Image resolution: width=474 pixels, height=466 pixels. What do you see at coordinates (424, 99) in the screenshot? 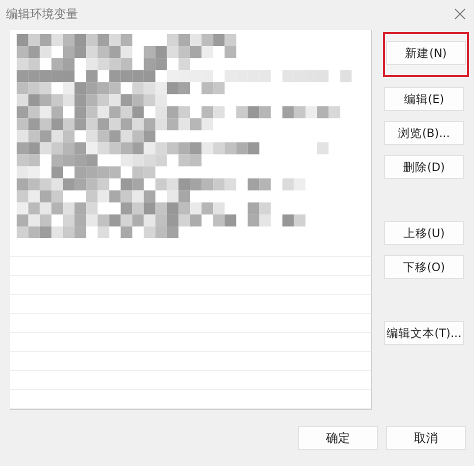
I see `action-button: 编辑(E)` at bounding box center [424, 99].